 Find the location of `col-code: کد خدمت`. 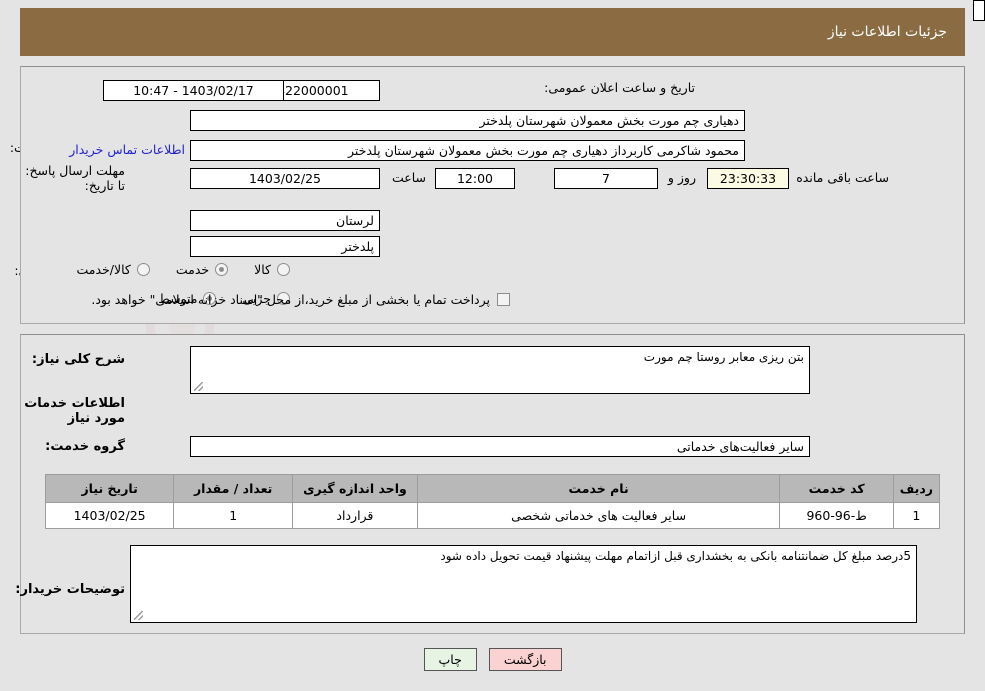

col-code: کد خدمت is located at coordinates (836, 488).